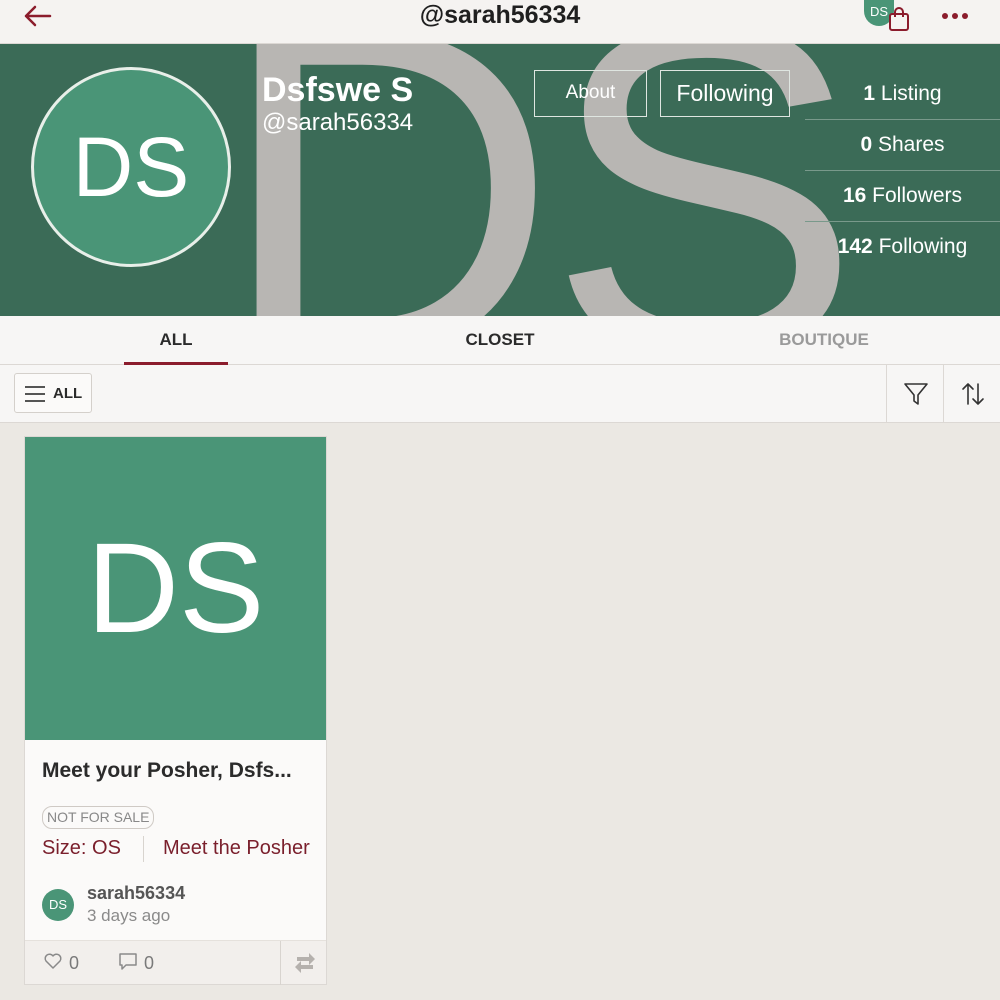 The width and height of the screenshot is (1000, 1000). I want to click on stat-label: Followers, so click(917, 195).